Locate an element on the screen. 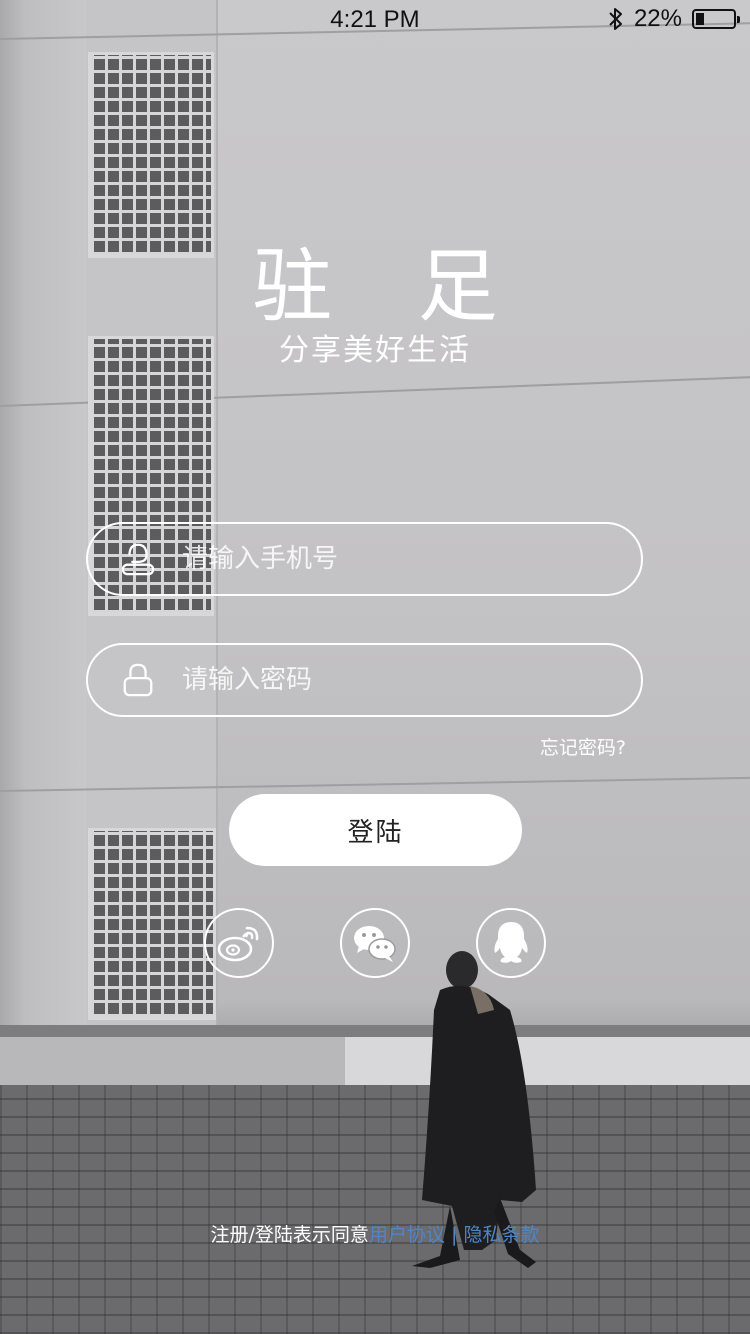 The width and height of the screenshot is (750, 1334). weibo-login-button is located at coordinates (239, 943).